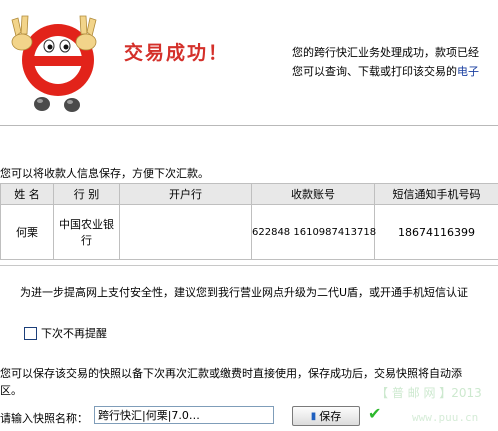 The width and height of the screenshot is (498, 431). What do you see at coordinates (330, 416) in the screenshot?
I see `save-button-label: 保存` at bounding box center [330, 416].